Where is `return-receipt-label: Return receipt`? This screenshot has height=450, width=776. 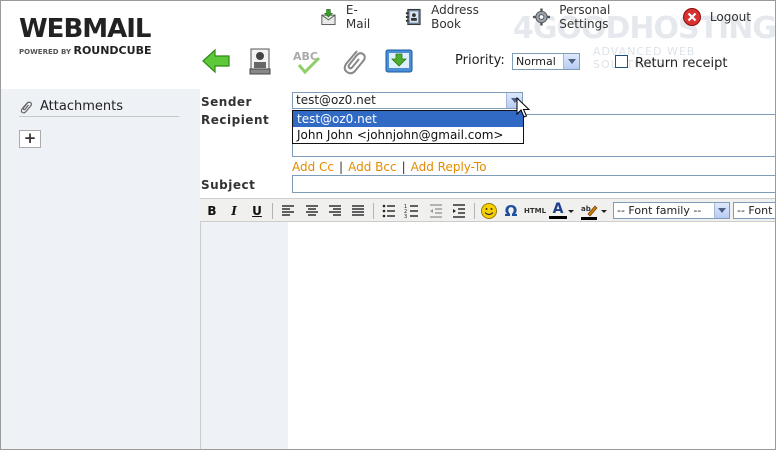
return-receipt-label: Return receipt is located at coordinates (681, 63).